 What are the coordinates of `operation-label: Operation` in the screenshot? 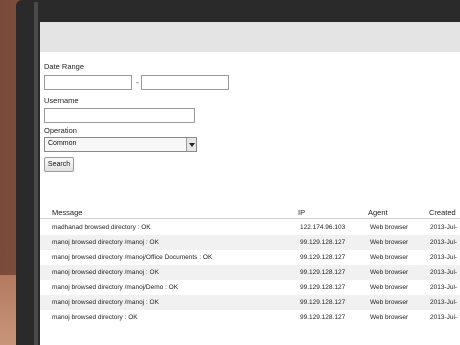 It's located at (60, 130).